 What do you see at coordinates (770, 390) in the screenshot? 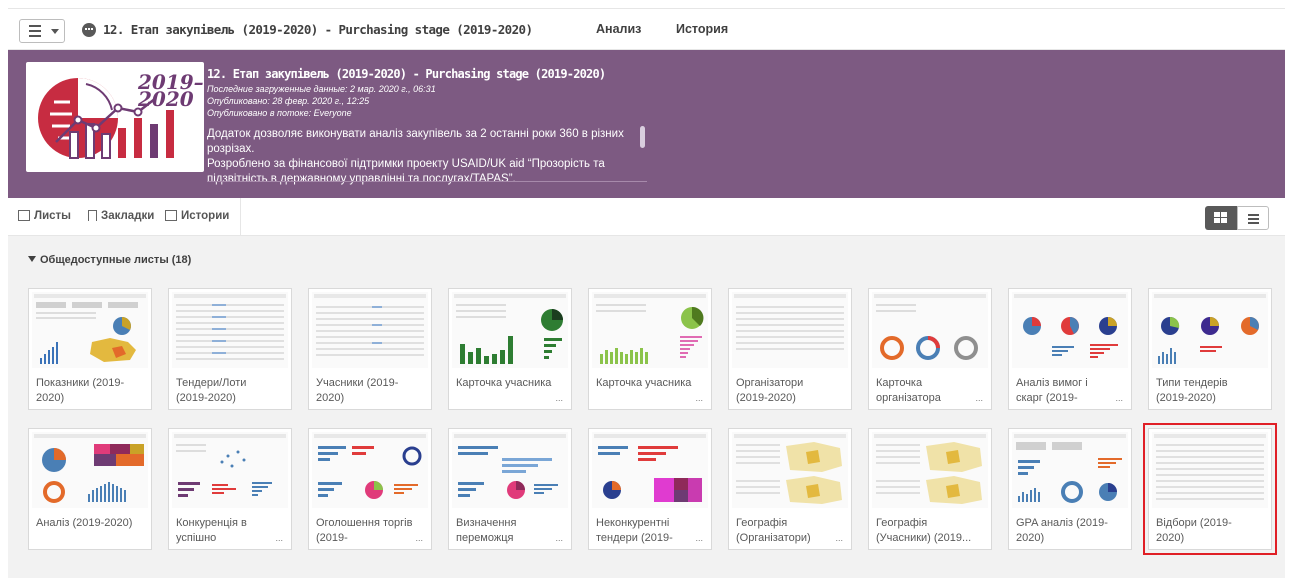
I see `sheet-card-label: Організатори (2019-2020)` at bounding box center [770, 390].